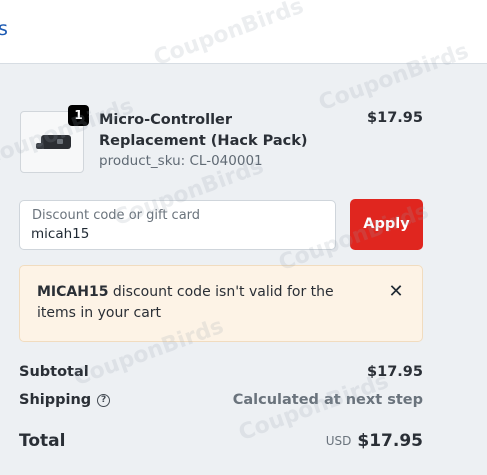  I want to click on close-icon: ✕, so click(396, 292).